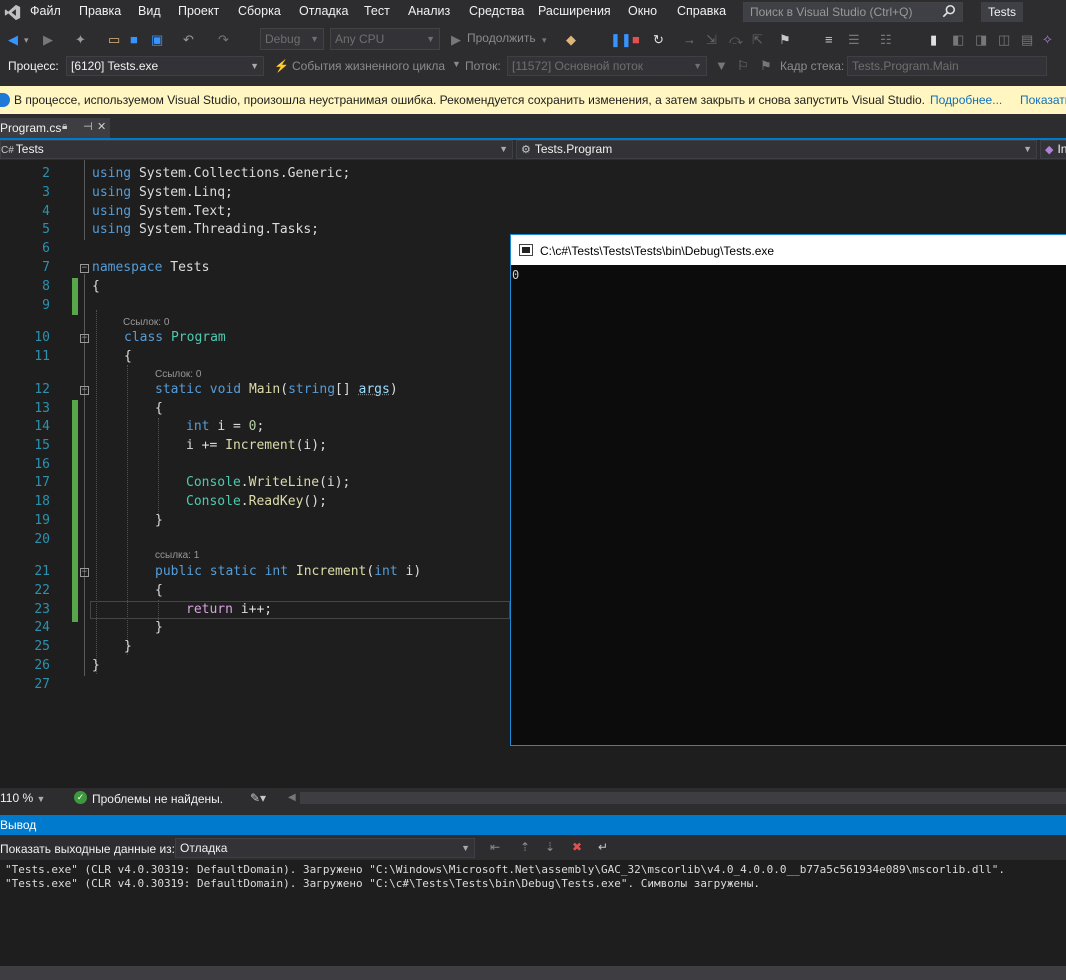 This screenshot has width=1066, height=980. What do you see at coordinates (743, 66) in the screenshot?
I see `toggle-flag-icon: ⚐` at bounding box center [743, 66].